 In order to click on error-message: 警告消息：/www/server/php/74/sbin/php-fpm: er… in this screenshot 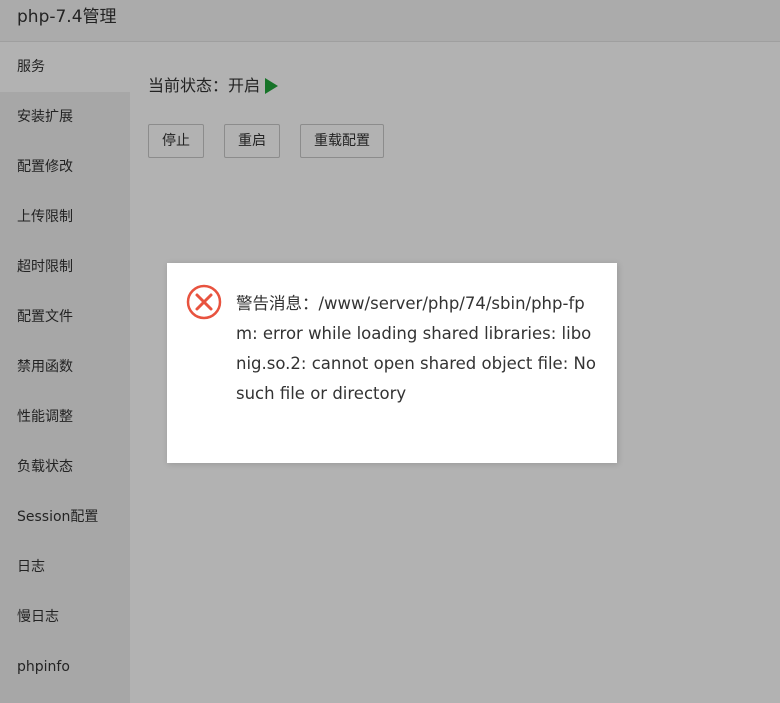, I will do `click(416, 348)`.